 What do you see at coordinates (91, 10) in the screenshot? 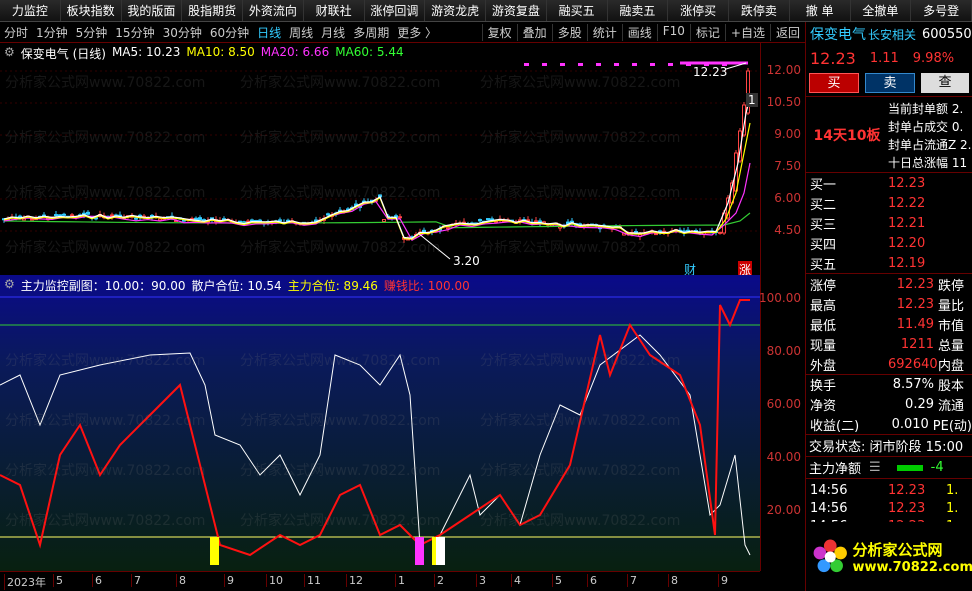
I see `topbar-item-1: 板块指数` at bounding box center [91, 10].